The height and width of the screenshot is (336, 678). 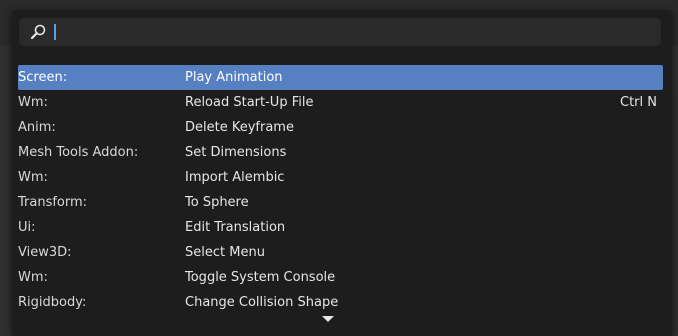 What do you see at coordinates (43, 77) in the screenshot?
I see `result-category: Screen:` at bounding box center [43, 77].